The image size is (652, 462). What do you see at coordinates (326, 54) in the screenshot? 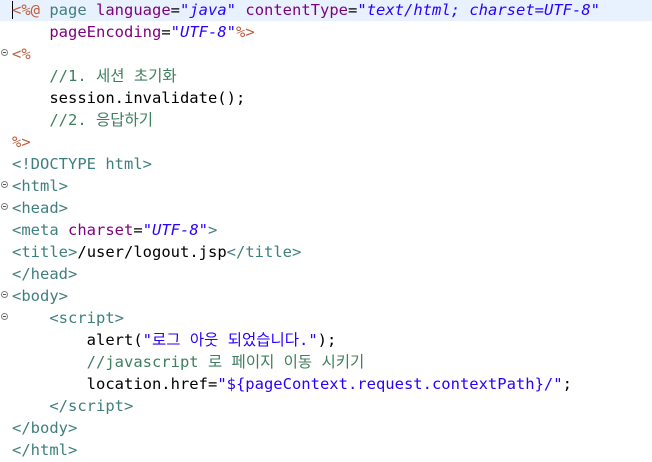
I see `code-line: <%` at bounding box center [326, 54].